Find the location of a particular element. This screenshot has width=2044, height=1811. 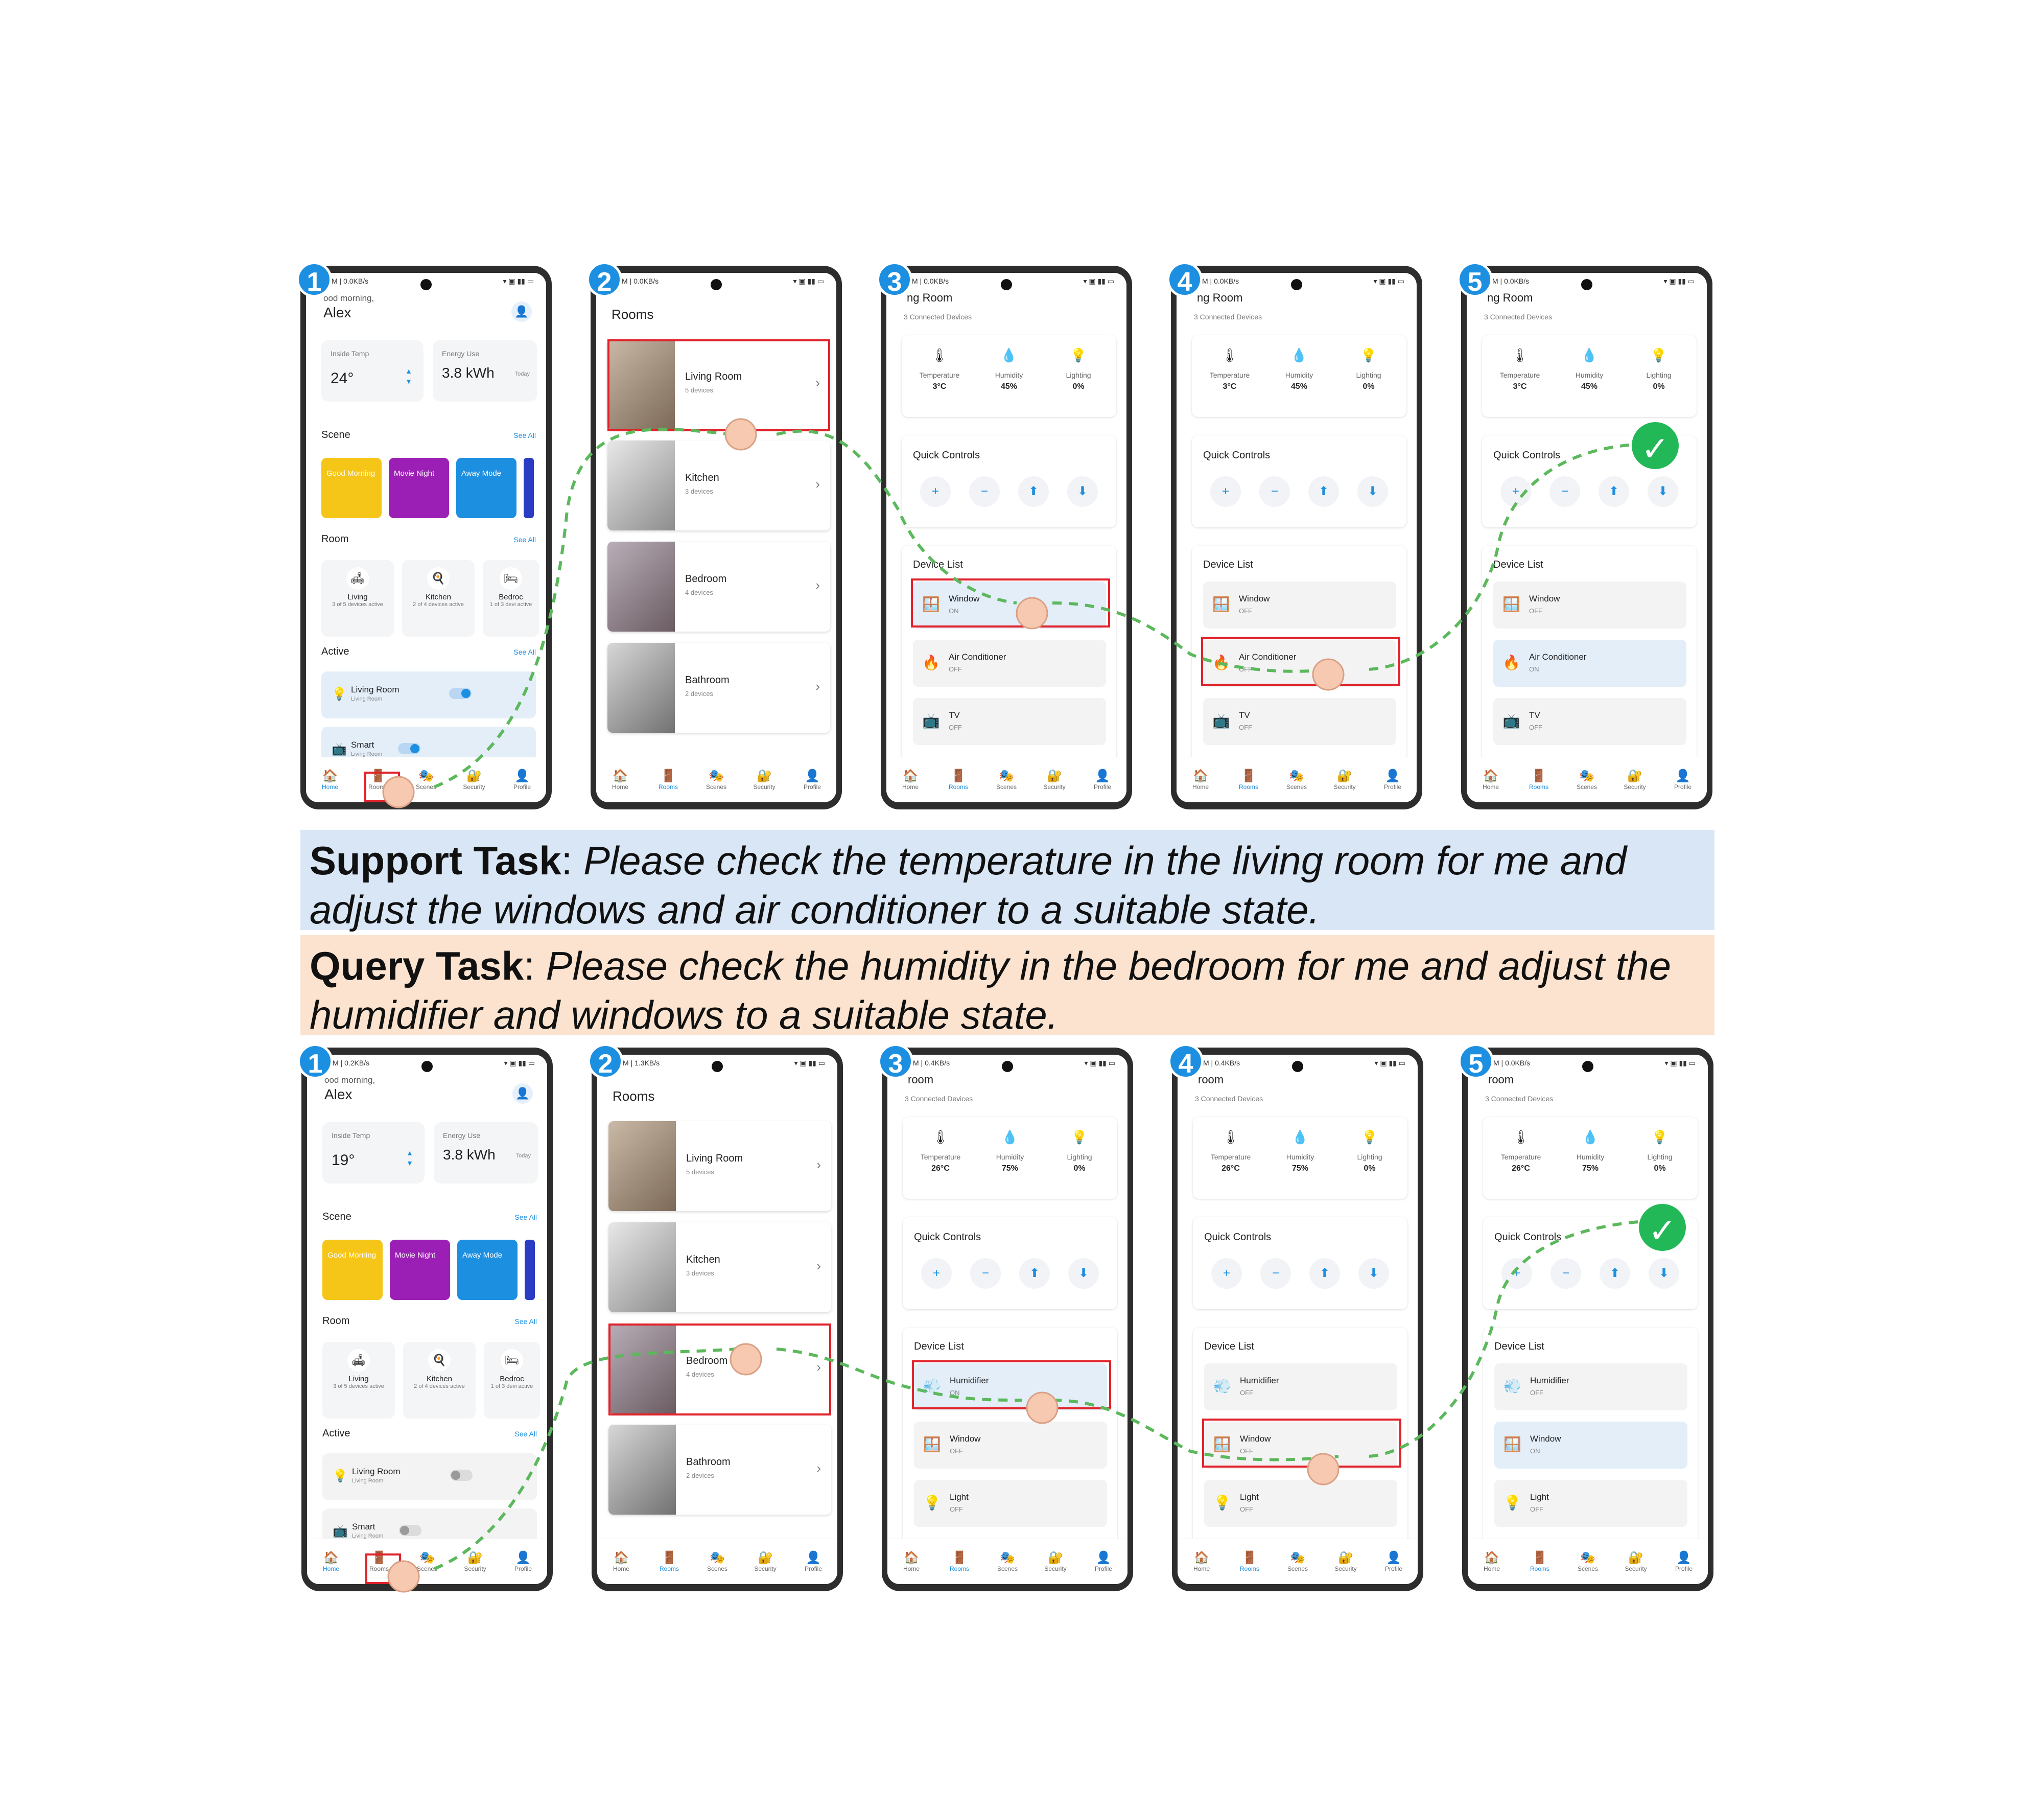

device-air-conditioner: 🔥 Air Conditioner ON is located at coordinates (1589, 663).